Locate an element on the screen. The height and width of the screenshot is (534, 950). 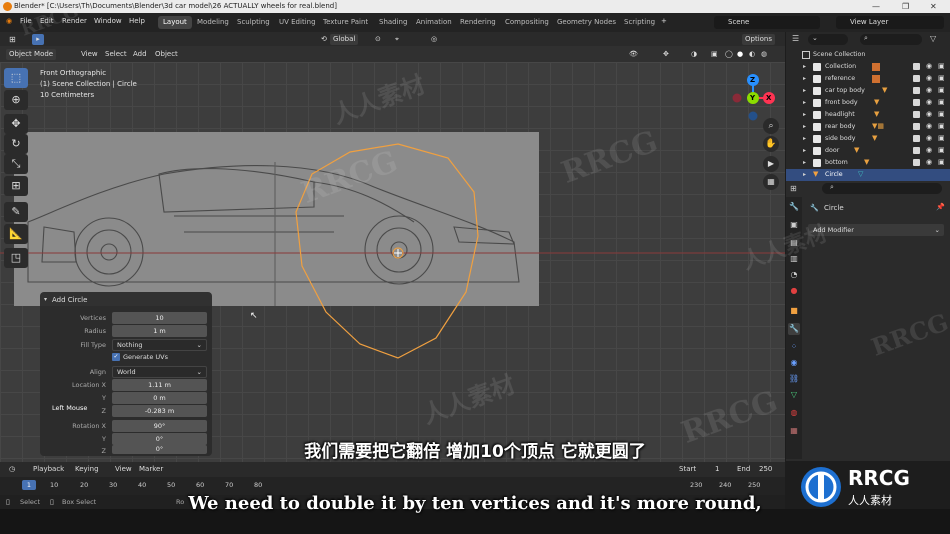
properties-editor-icon: ⊞ is located at coordinates (793, 188).